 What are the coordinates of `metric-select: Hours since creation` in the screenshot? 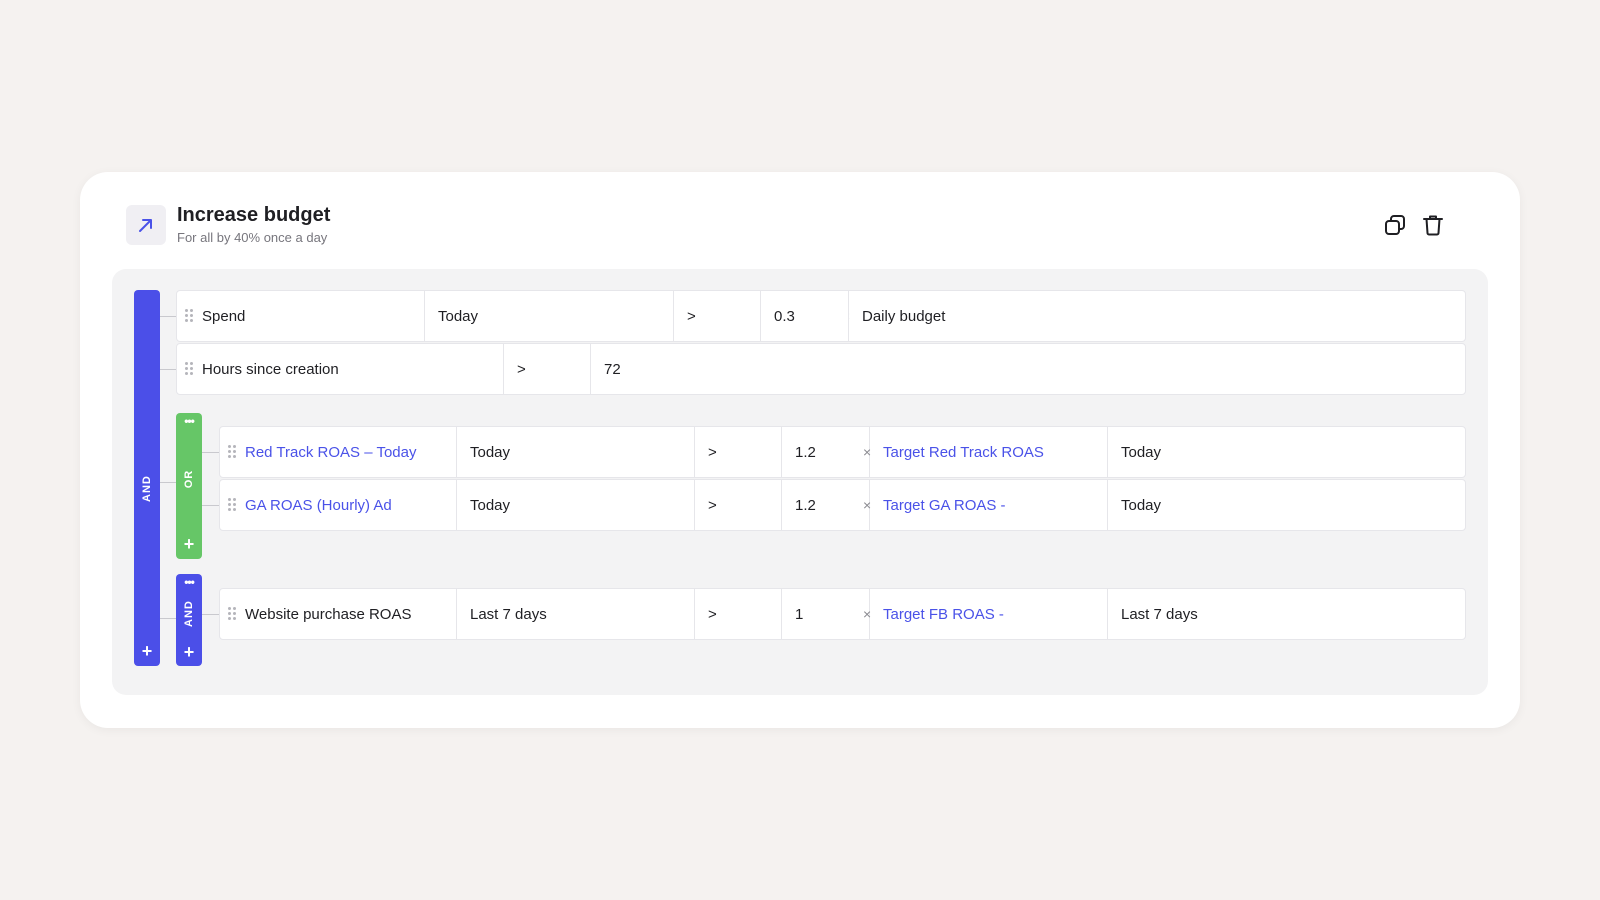 It's located at (340, 369).